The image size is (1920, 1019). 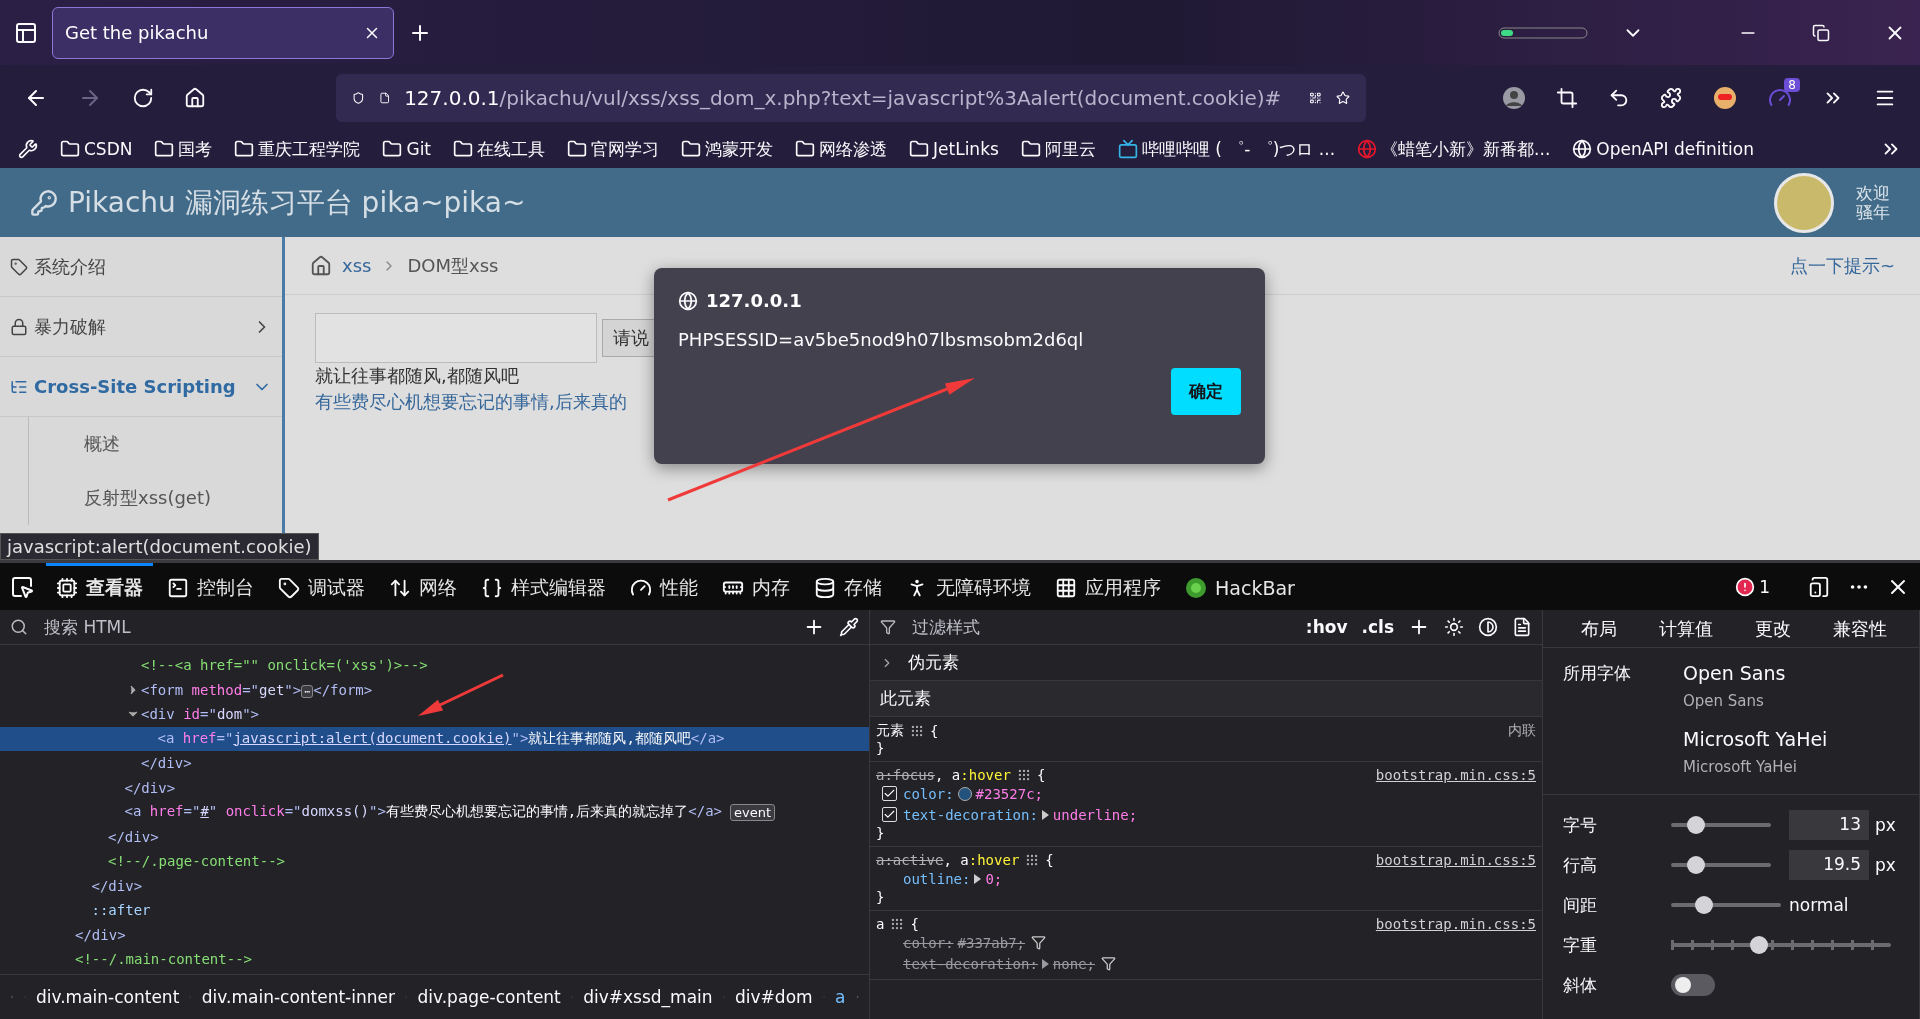 What do you see at coordinates (96, 149) in the screenshot?
I see `bookmark-item: CSDN` at bounding box center [96, 149].